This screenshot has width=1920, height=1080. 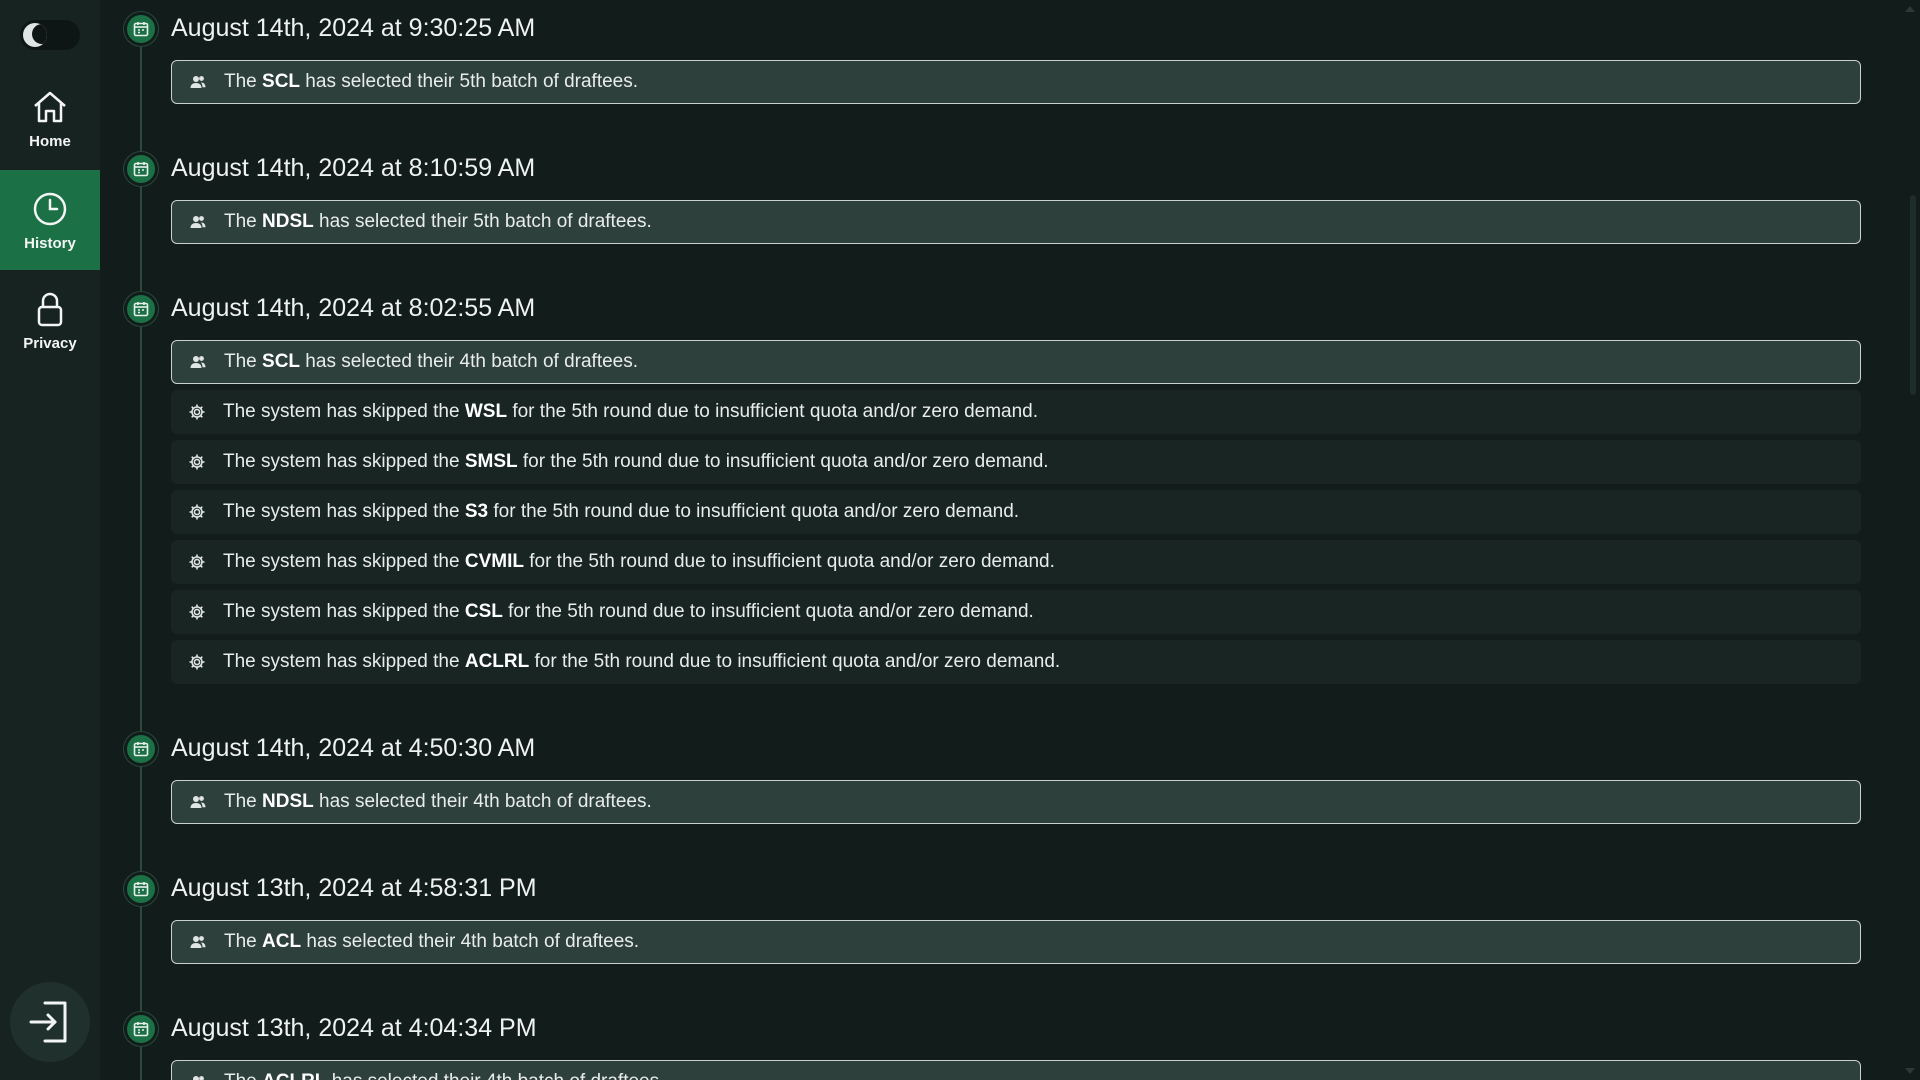 What do you see at coordinates (1910, 9) in the screenshot?
I see `scroll-up-arrow` at bounding box center [1910, 9].